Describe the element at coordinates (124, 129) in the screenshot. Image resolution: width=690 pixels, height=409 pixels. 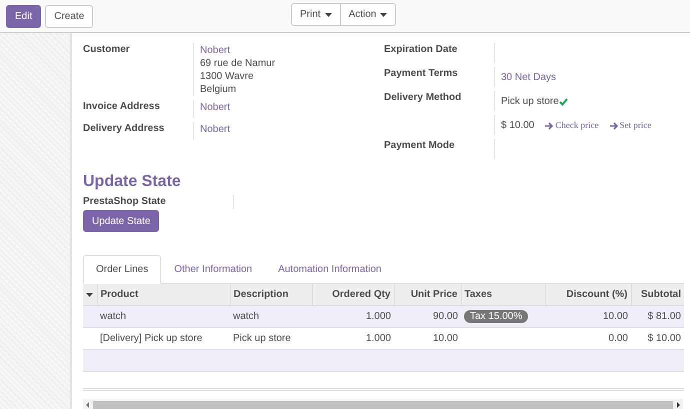
I see `field-label: Delivery Address` at that location.